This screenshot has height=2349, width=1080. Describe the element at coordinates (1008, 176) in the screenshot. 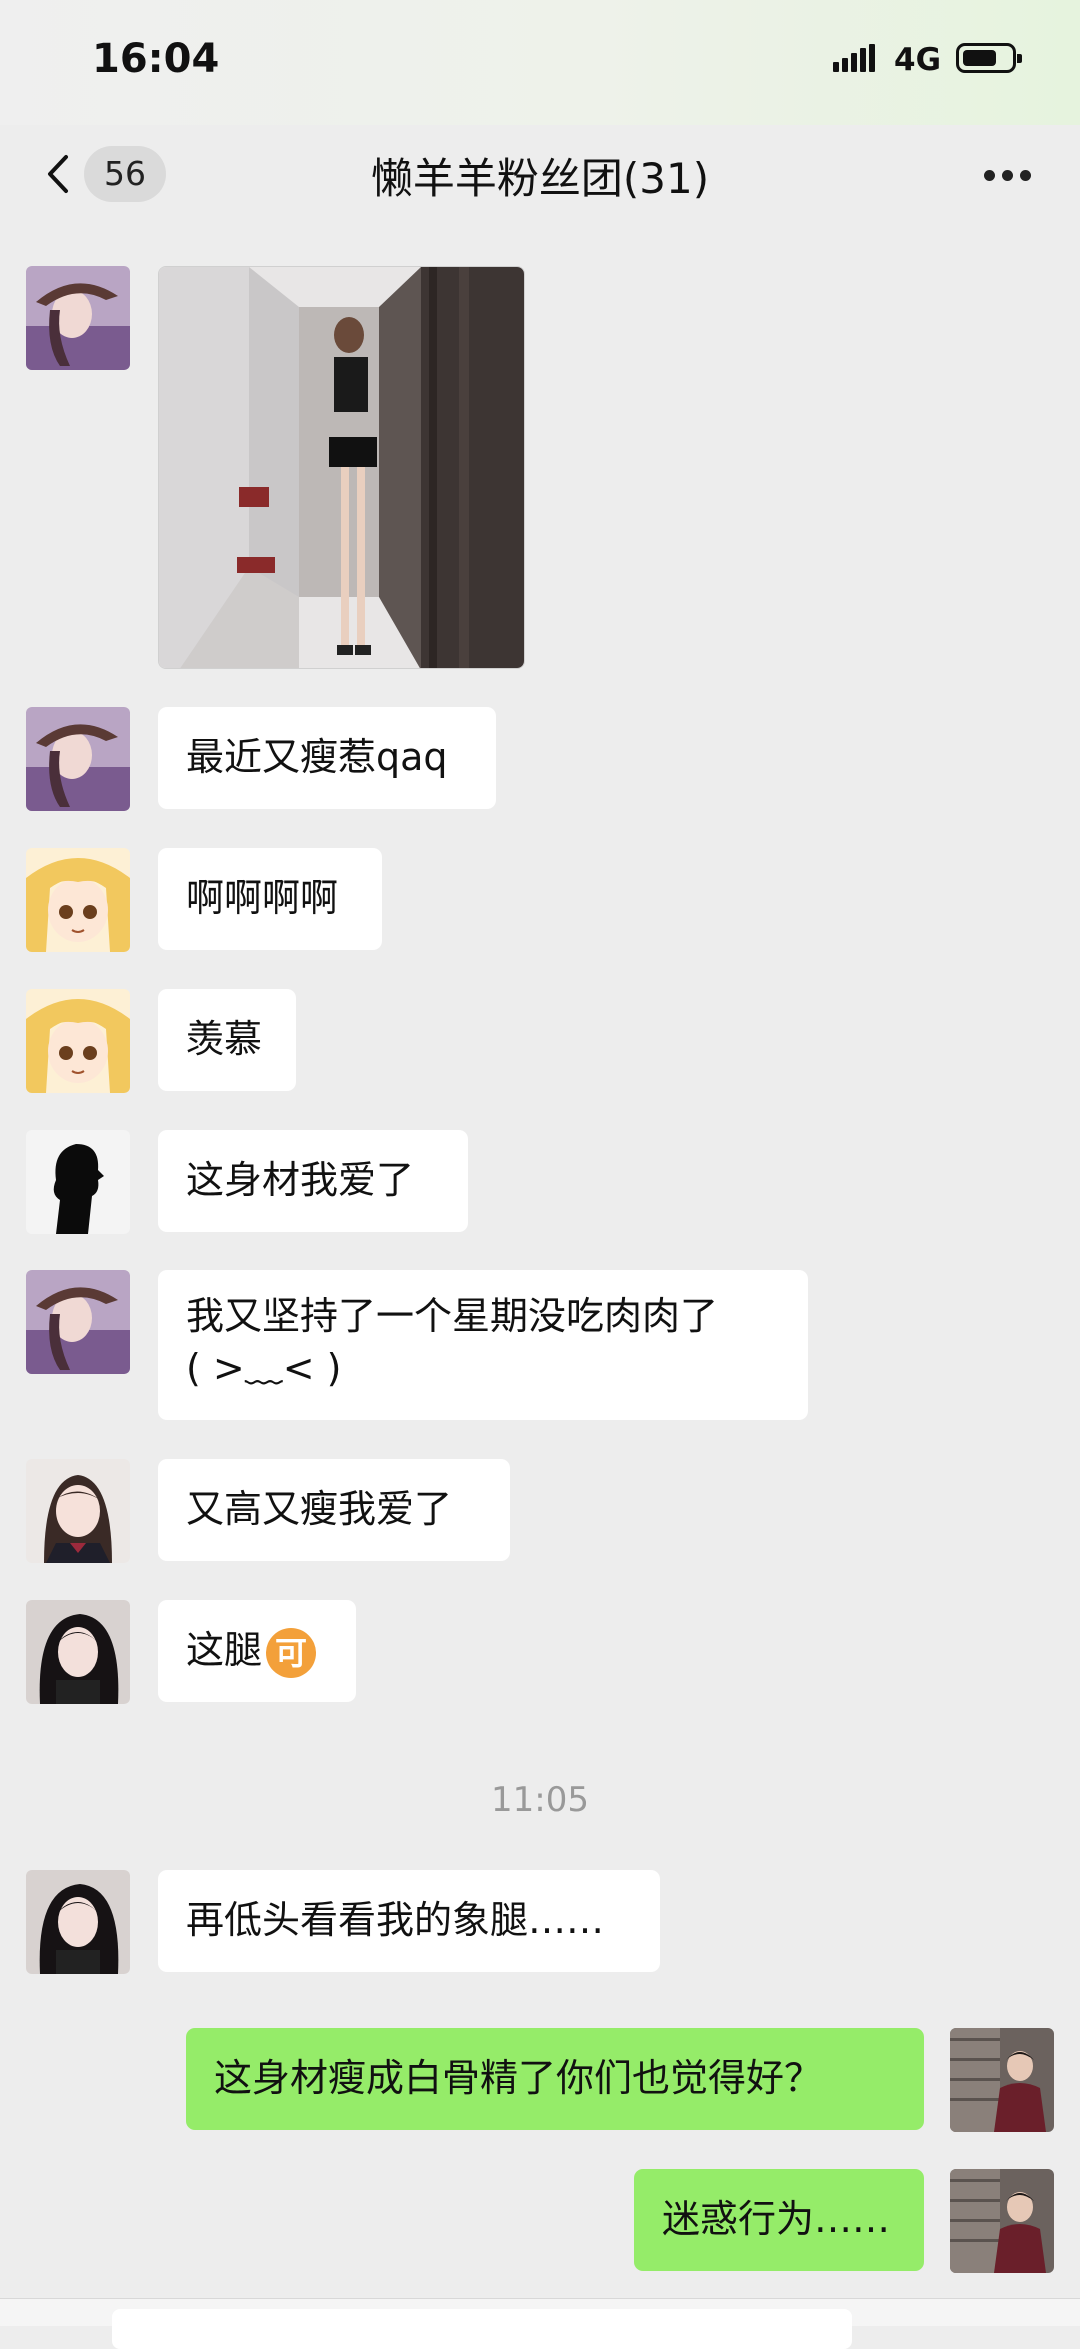

I see `more-options-icon` at that location.